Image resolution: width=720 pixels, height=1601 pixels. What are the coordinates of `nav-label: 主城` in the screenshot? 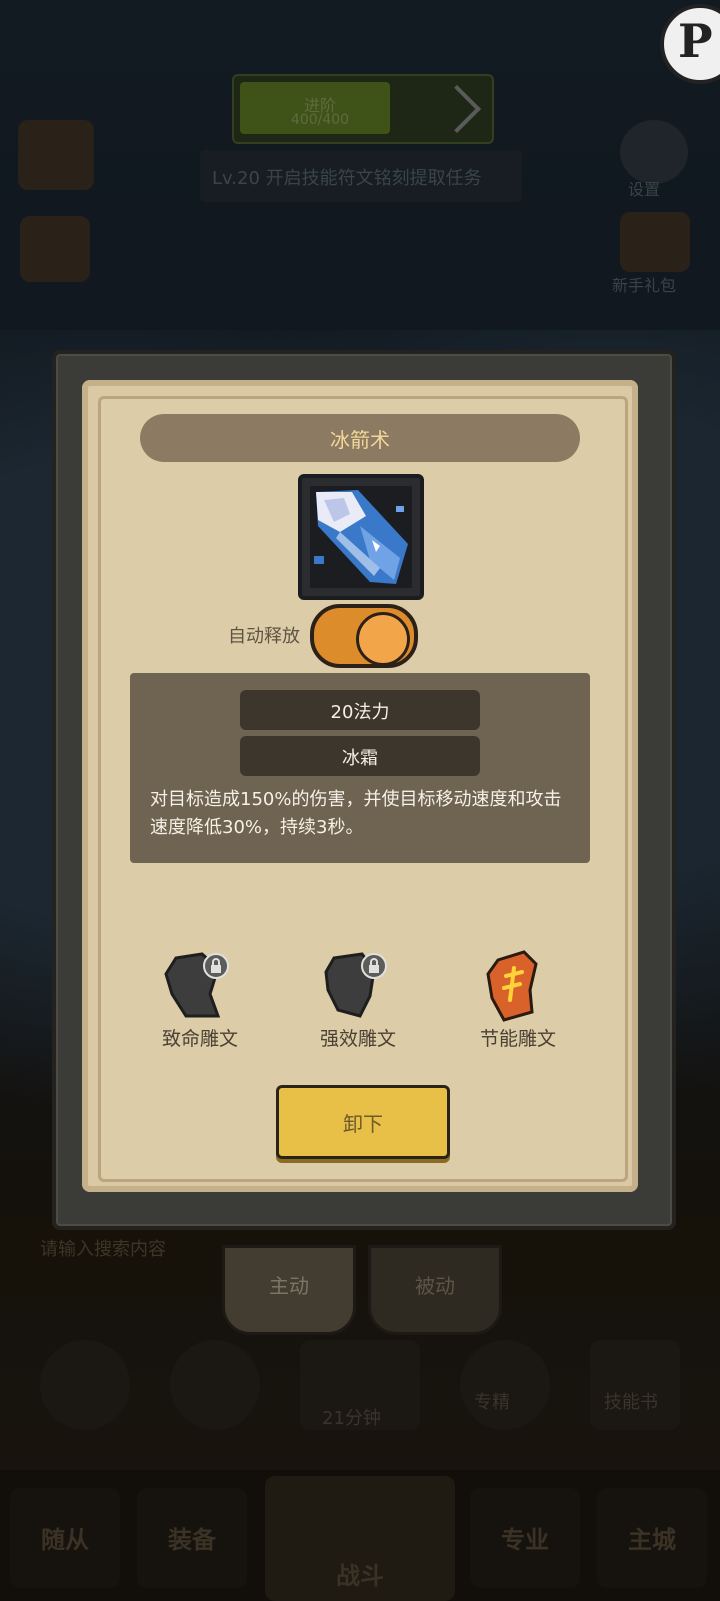 It's located at (652, 1540).